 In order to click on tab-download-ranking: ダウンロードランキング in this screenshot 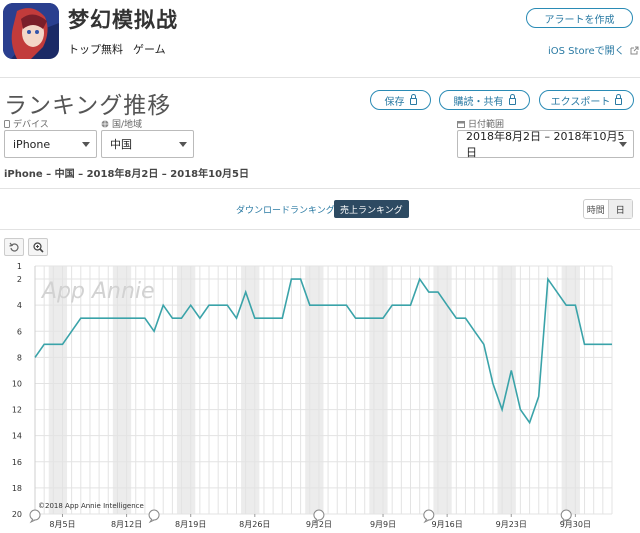, I will do `click(285, 209)`.